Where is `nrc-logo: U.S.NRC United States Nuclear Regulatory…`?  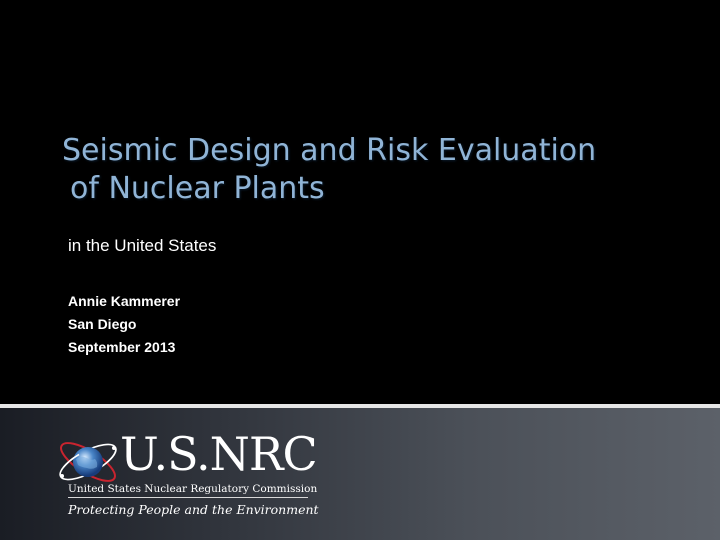
nrc-logo: U.S.NRC United States Nuclear Regulatory… is located at coordinates (189, 474).